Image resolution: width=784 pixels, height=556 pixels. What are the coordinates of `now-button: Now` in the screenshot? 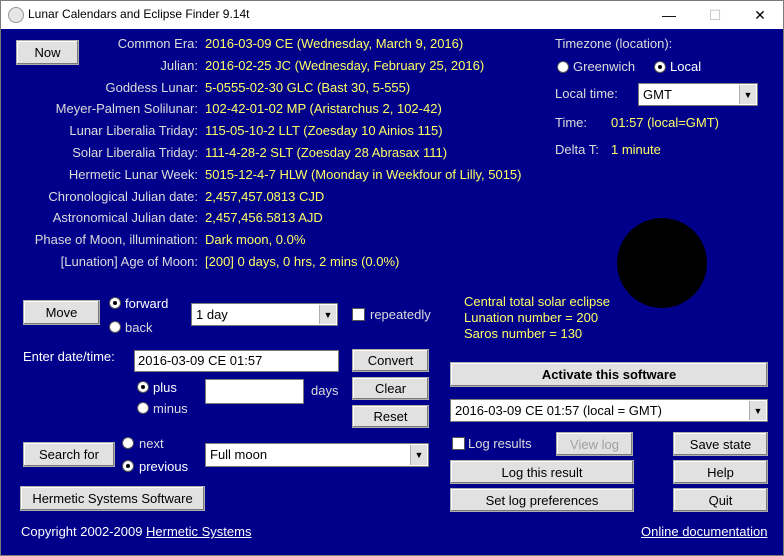 It's located at (47, 52).